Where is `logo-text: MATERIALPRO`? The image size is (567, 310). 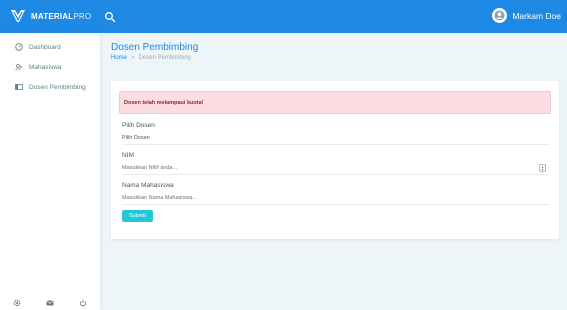 logo-text: MATERIALPRO is located at coordinates (61, 16).